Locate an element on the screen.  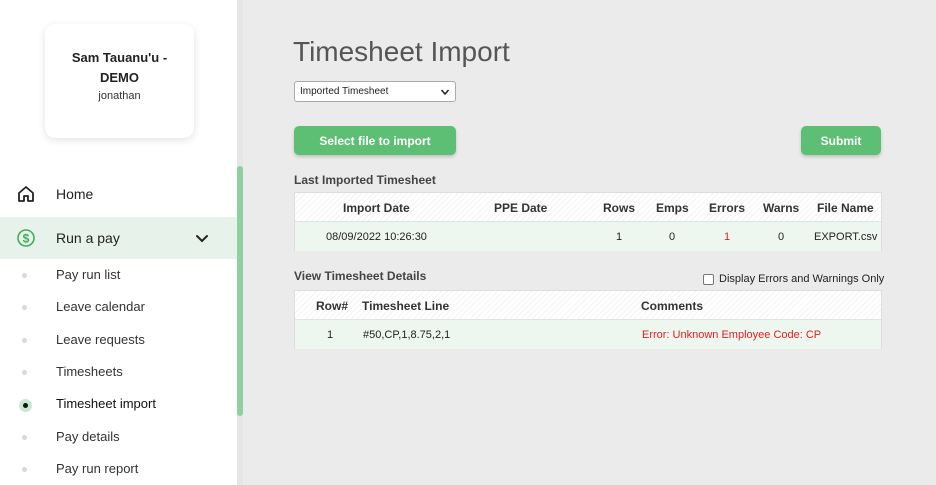
cell-row-number: 1 is located at coordinates (330, 335).